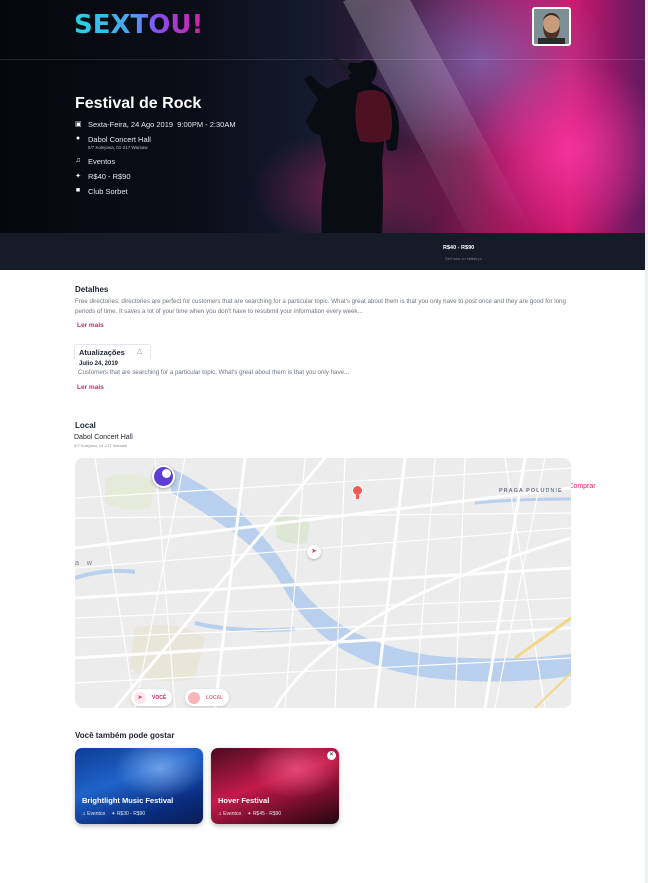  I want to click on recommendation-title: Hover Festival, so click(244, 800).